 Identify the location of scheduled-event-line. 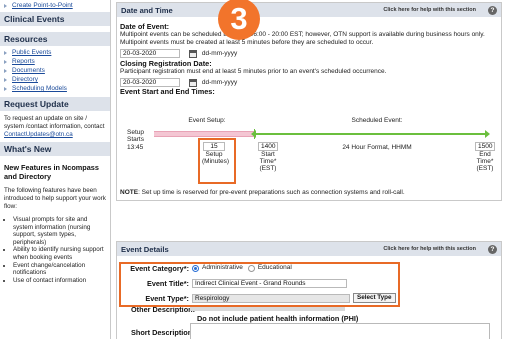
(370, 134).